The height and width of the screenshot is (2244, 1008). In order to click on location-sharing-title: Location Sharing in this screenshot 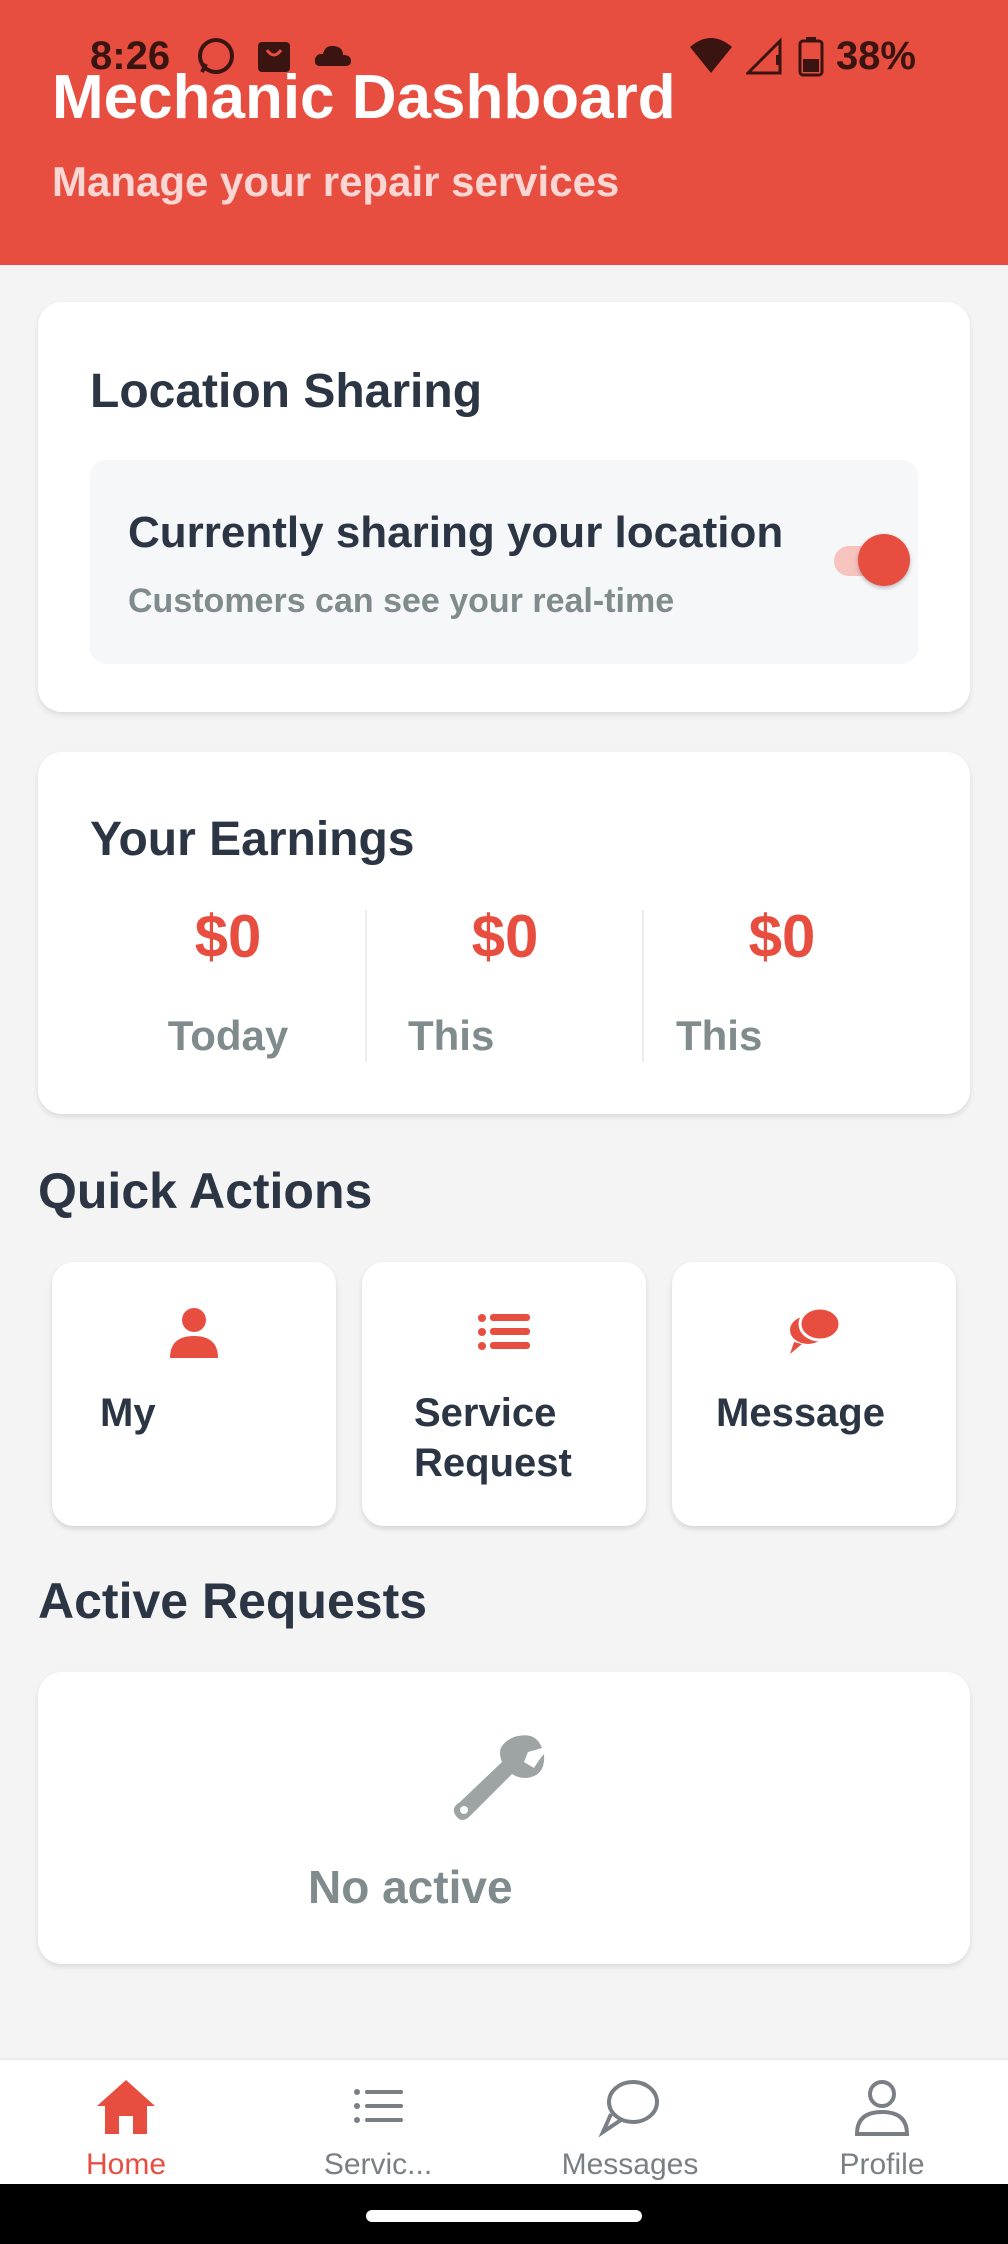, I will do `click(286, 391)`.